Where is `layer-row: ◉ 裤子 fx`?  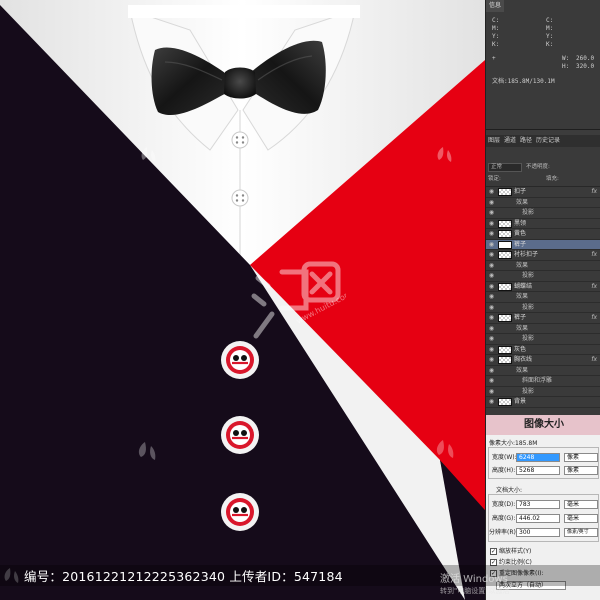 layer-row: ◉ 裤子 fx is located at coordinates (543, 318).